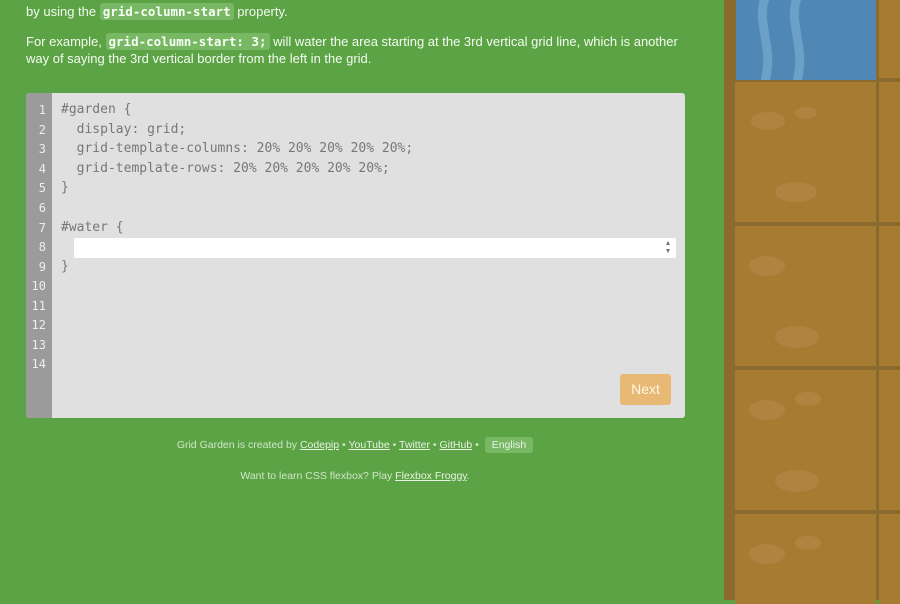 This screenshot has height=604, width=900. Describe the element at coordinates (237, 445) in the screenshot. I see `credits-text: Grid Garden is created by` at that location.